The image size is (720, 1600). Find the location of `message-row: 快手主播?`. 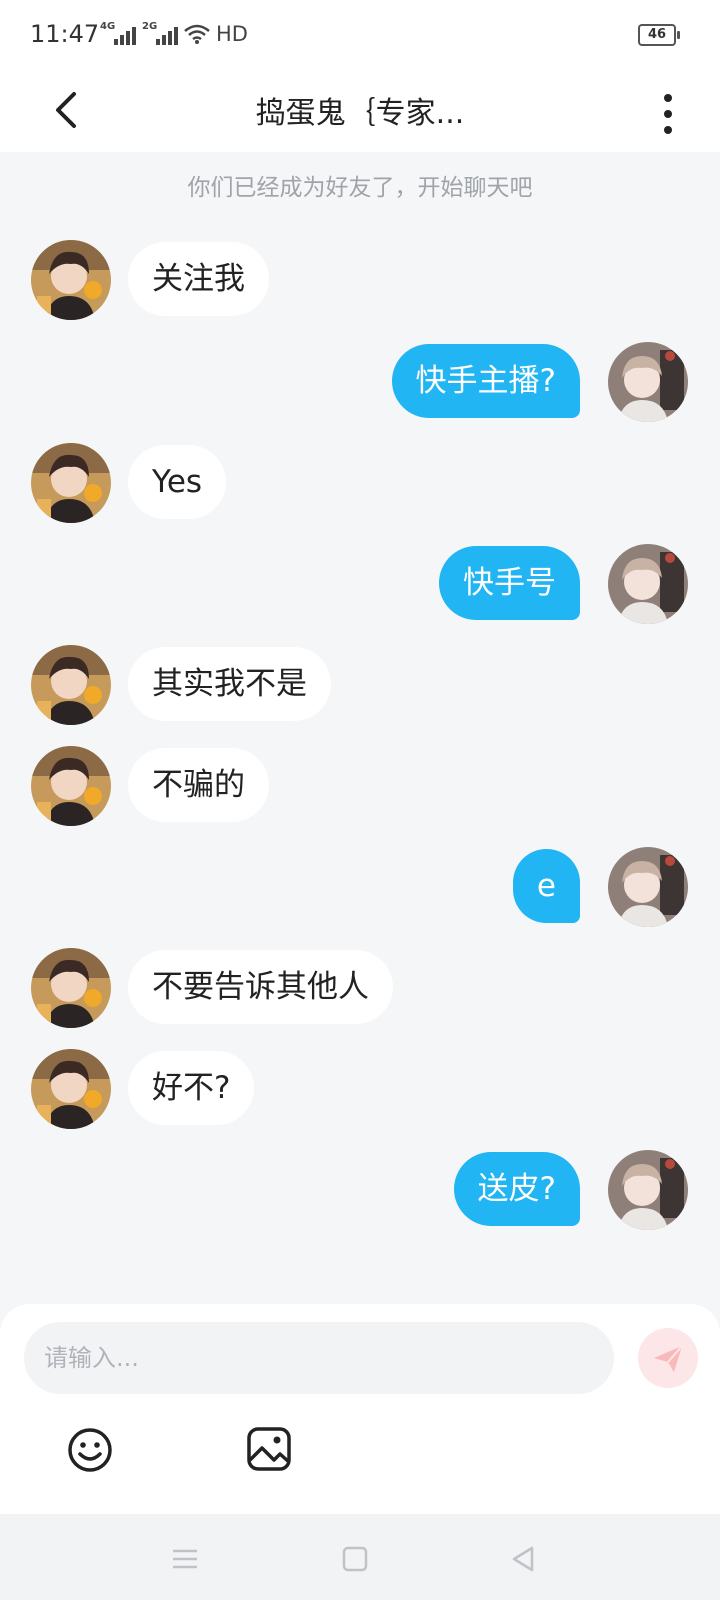

message-row: 快手主播? is located at coordinates (360, 382).